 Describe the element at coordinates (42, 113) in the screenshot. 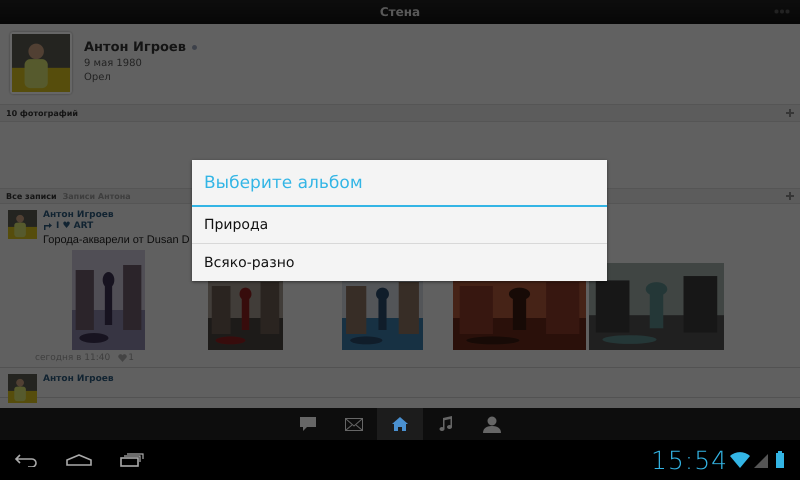

I see `photos-header: 10 фотографий` at that location.